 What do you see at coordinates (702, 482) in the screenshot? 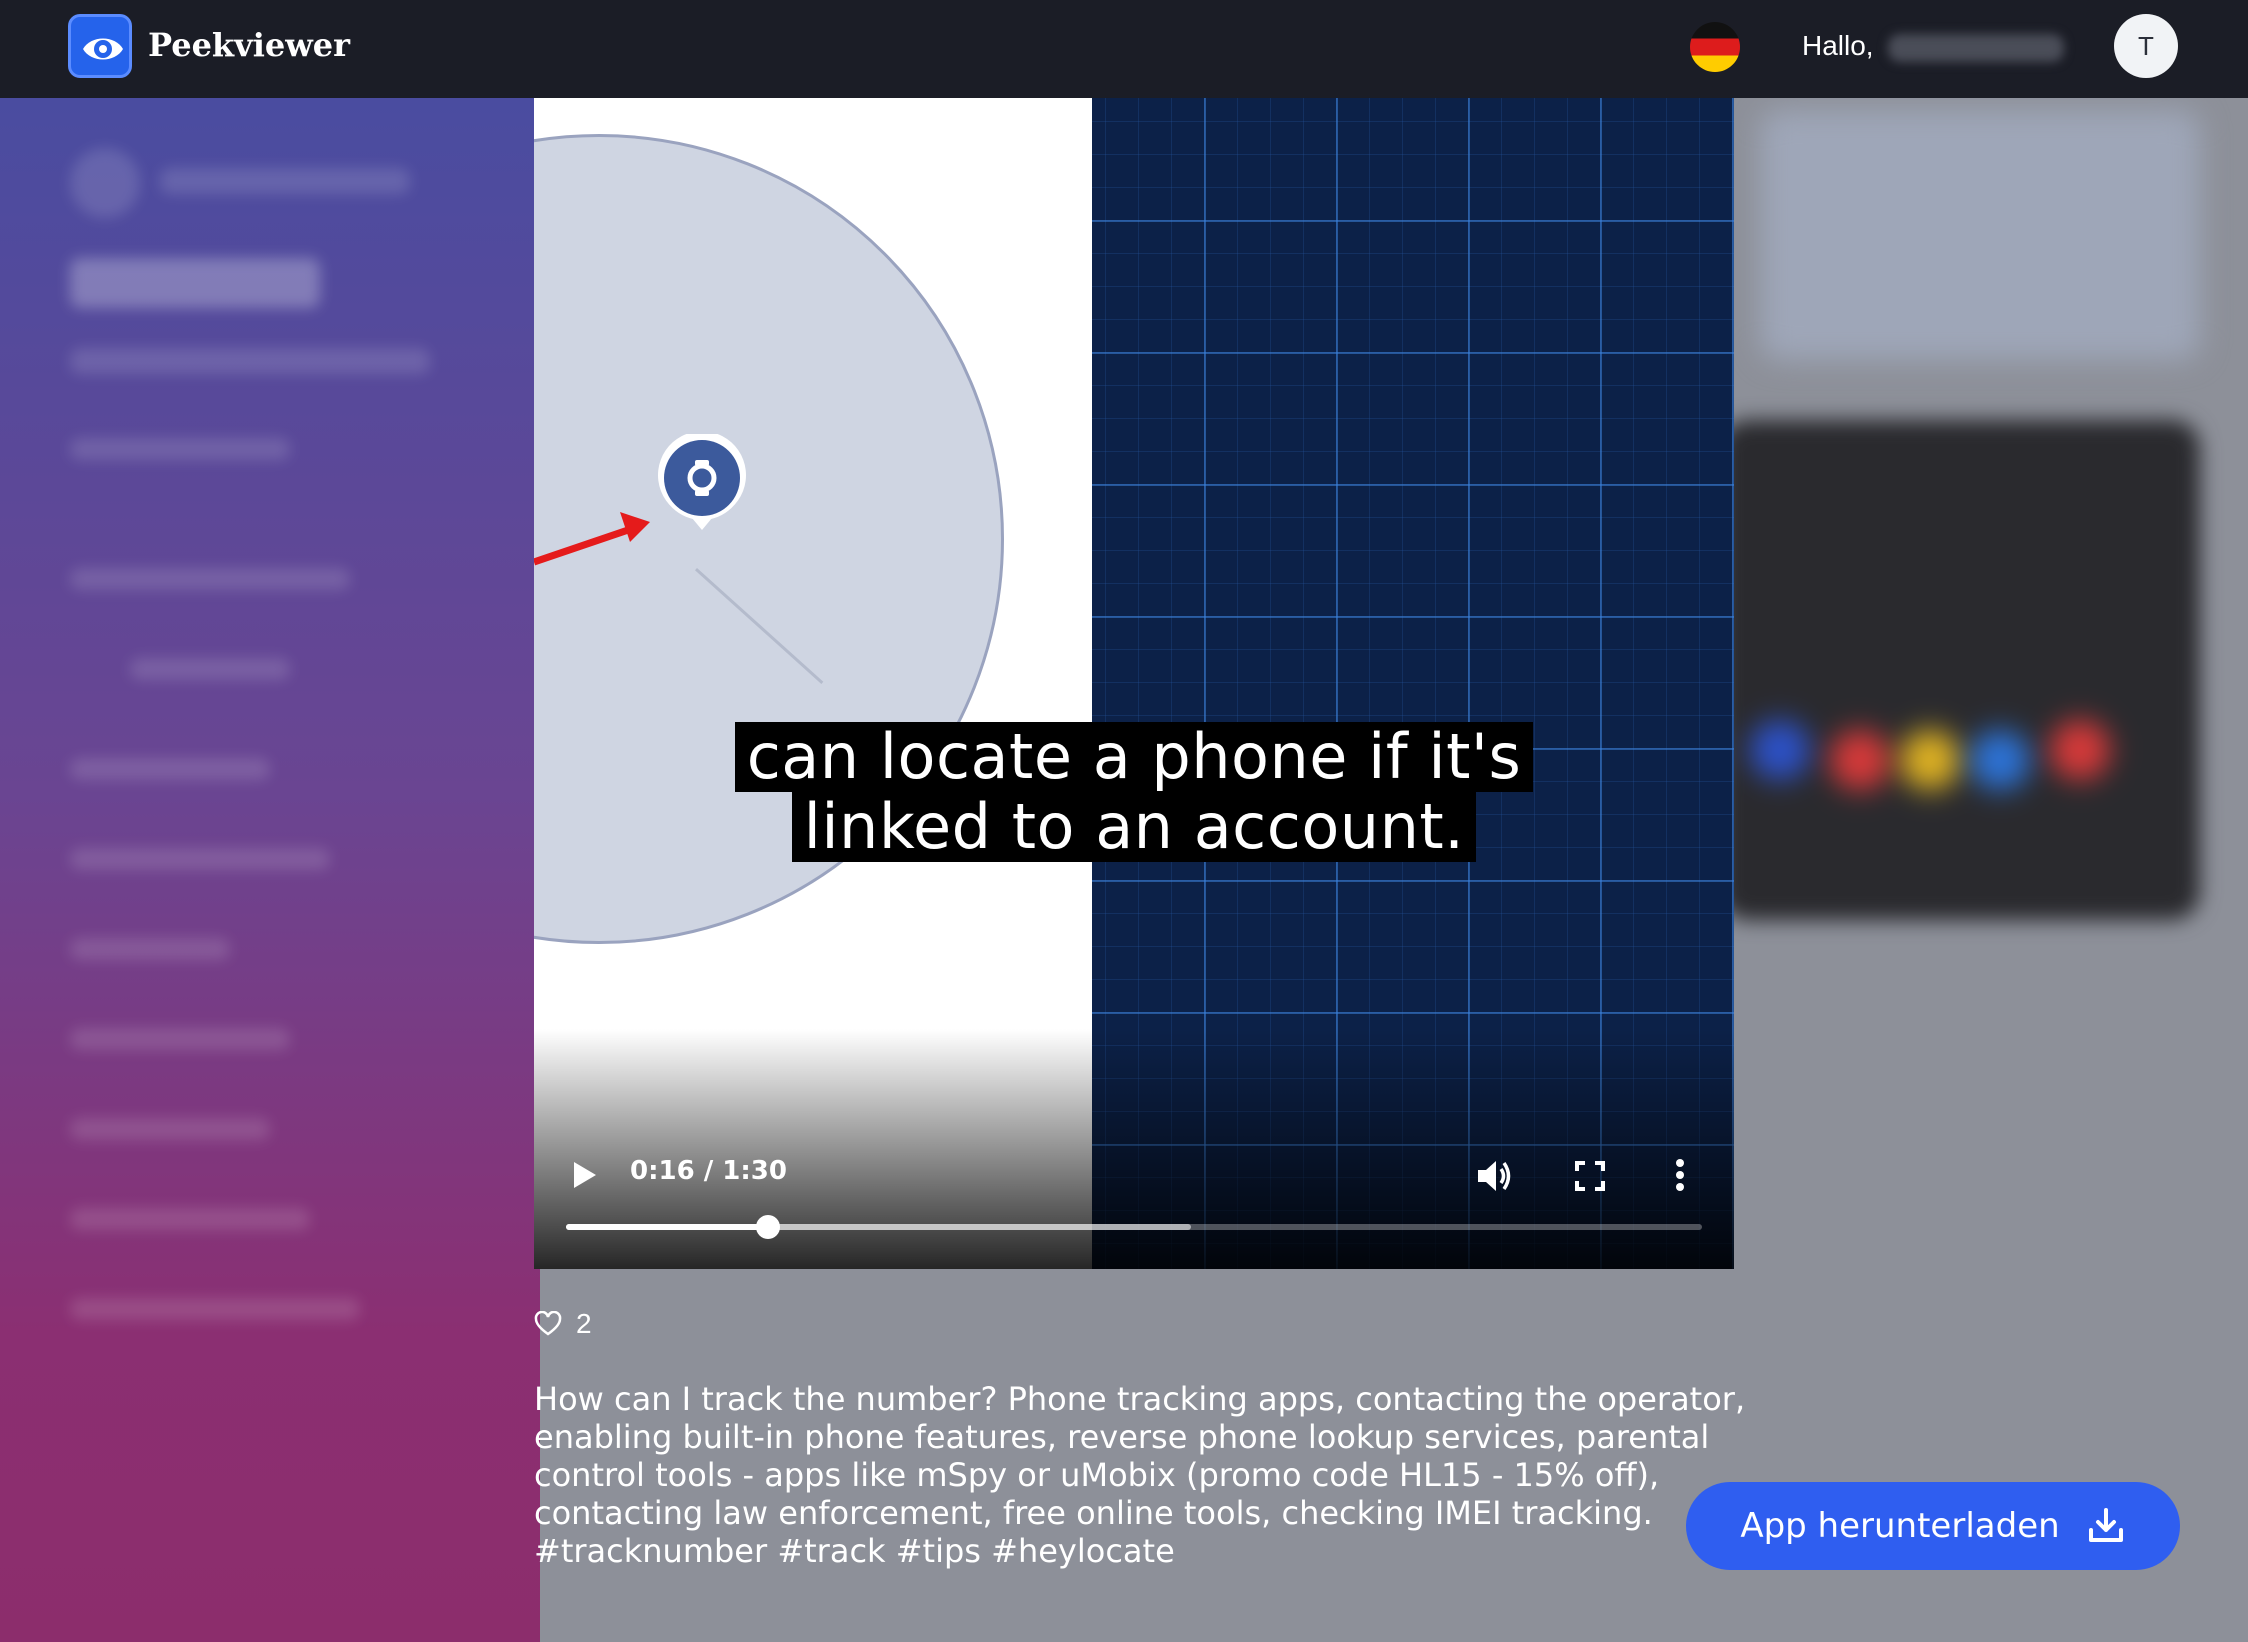
I see `watch-location-pin-icon` at bounding box center [702, 482].